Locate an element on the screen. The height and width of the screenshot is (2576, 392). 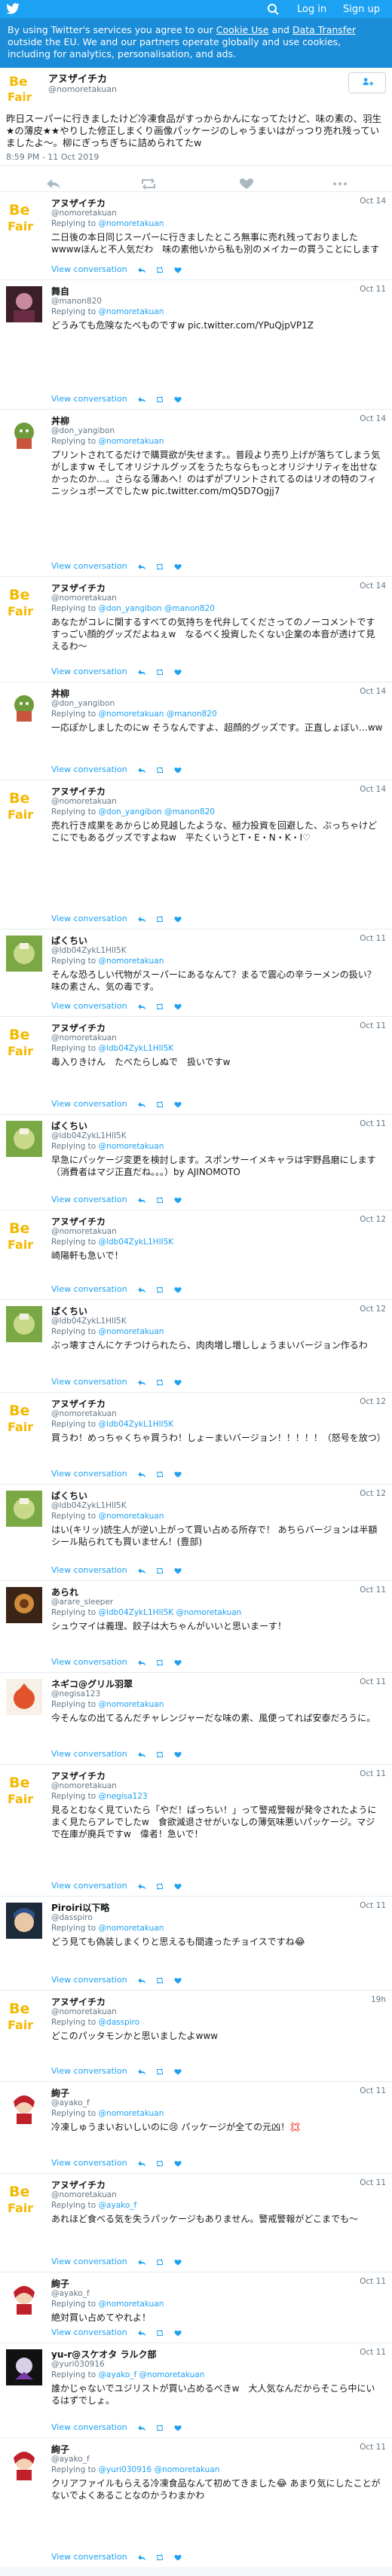
author-handle: @yuri030916 is located at coordinates (78, 2365).